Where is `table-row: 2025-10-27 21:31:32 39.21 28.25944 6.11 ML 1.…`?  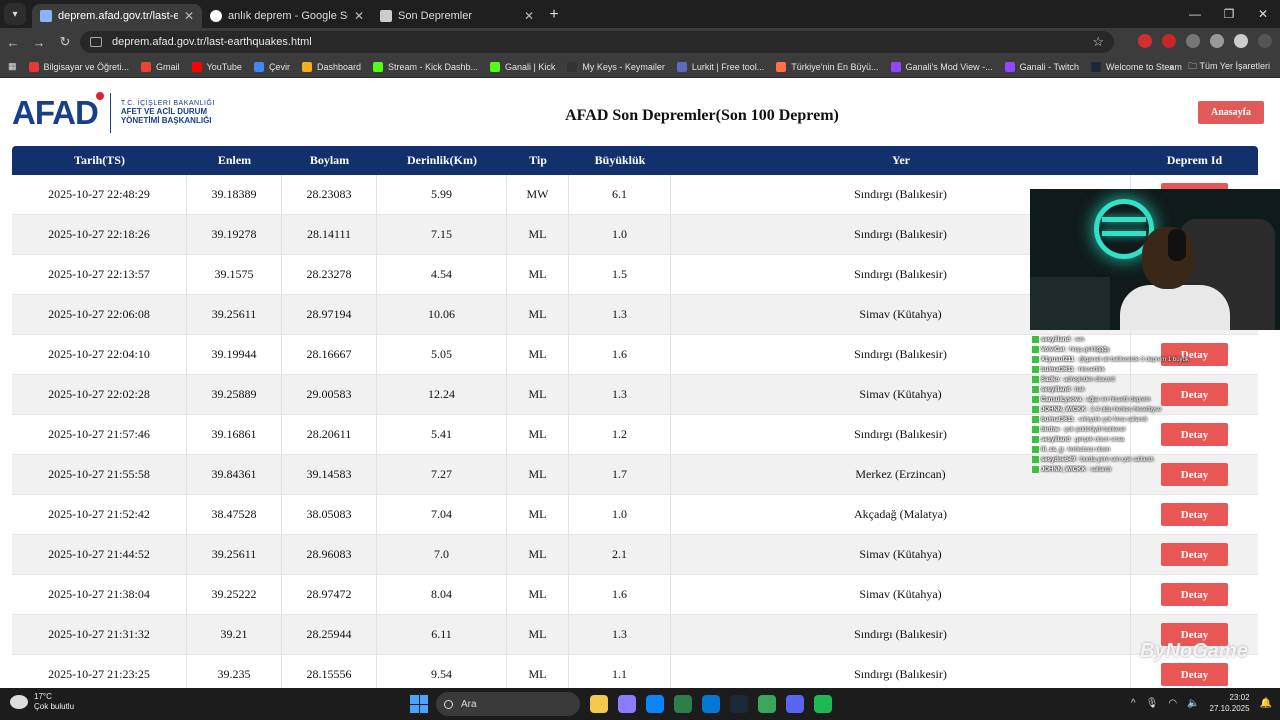 table-row: 2025-10-27 21:31:32 39.21 28.25944 6.11 ML 1.… is located at coordinates (635, 635).